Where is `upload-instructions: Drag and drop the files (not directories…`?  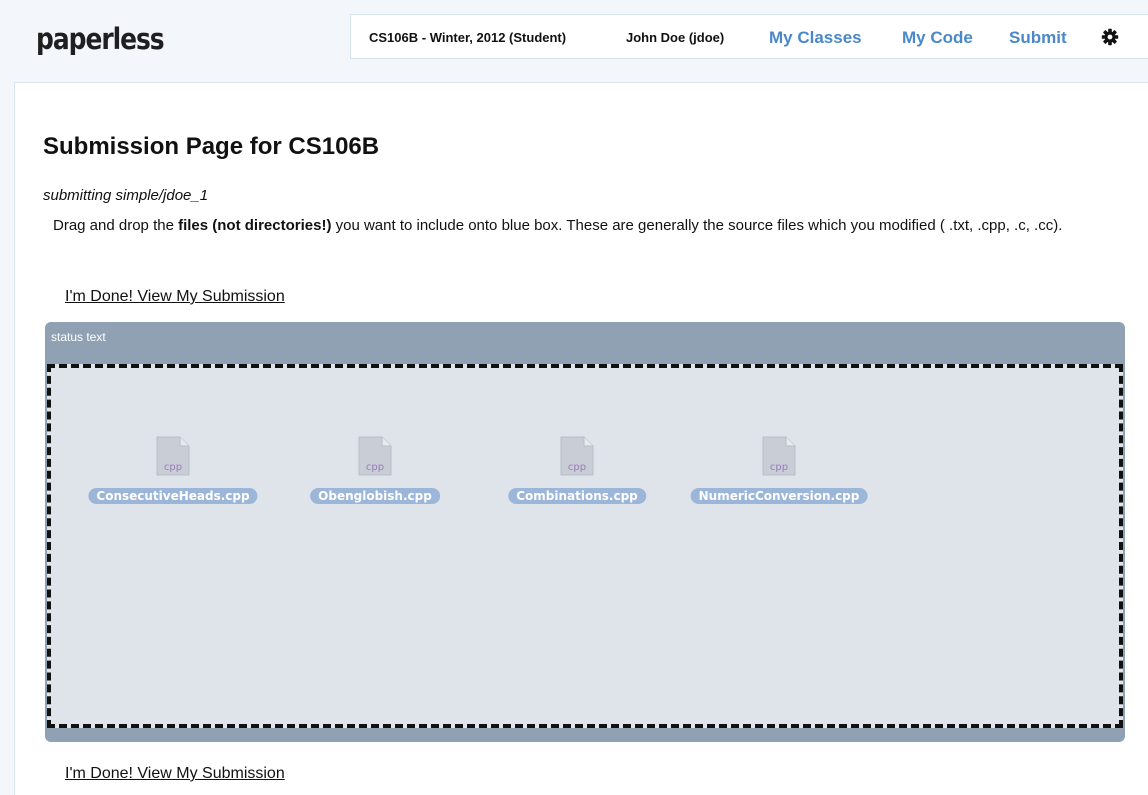
upload-instructions: Drag and drop the files (not directories… is located at coordinates (588, 226).